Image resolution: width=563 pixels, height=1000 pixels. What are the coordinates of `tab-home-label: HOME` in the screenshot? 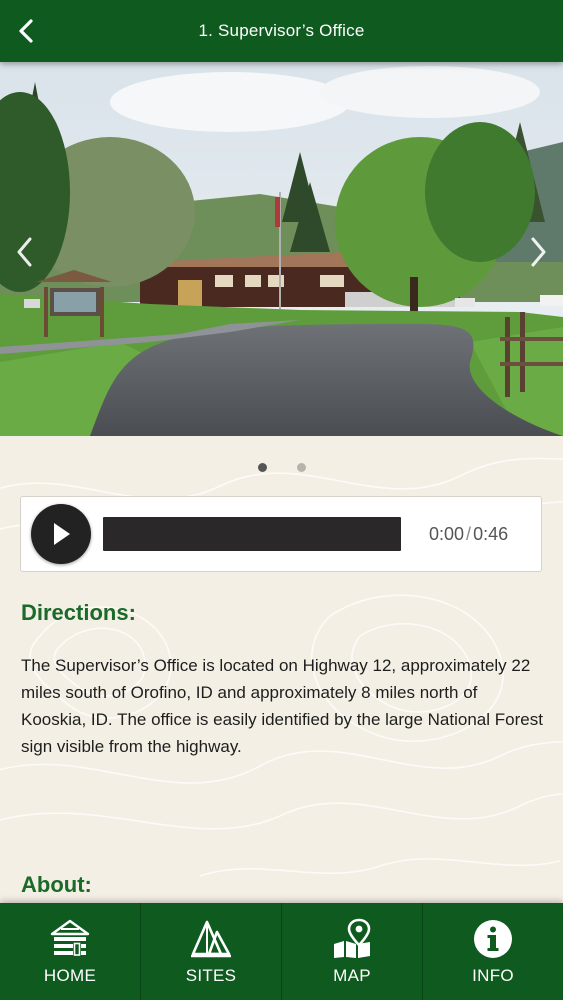 It's located at (70, 975).